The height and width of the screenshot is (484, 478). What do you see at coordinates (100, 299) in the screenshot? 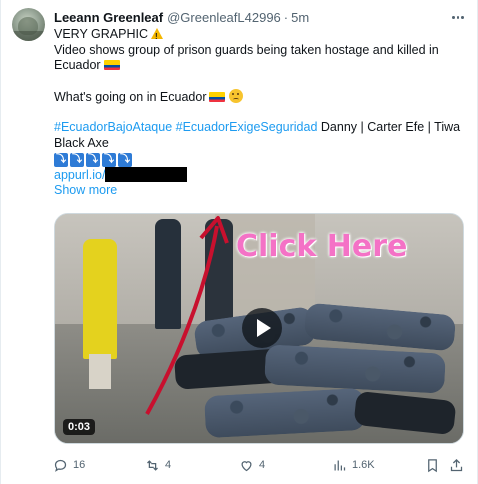
I see `video-figure-yellow` at bounding box center [100, 299].